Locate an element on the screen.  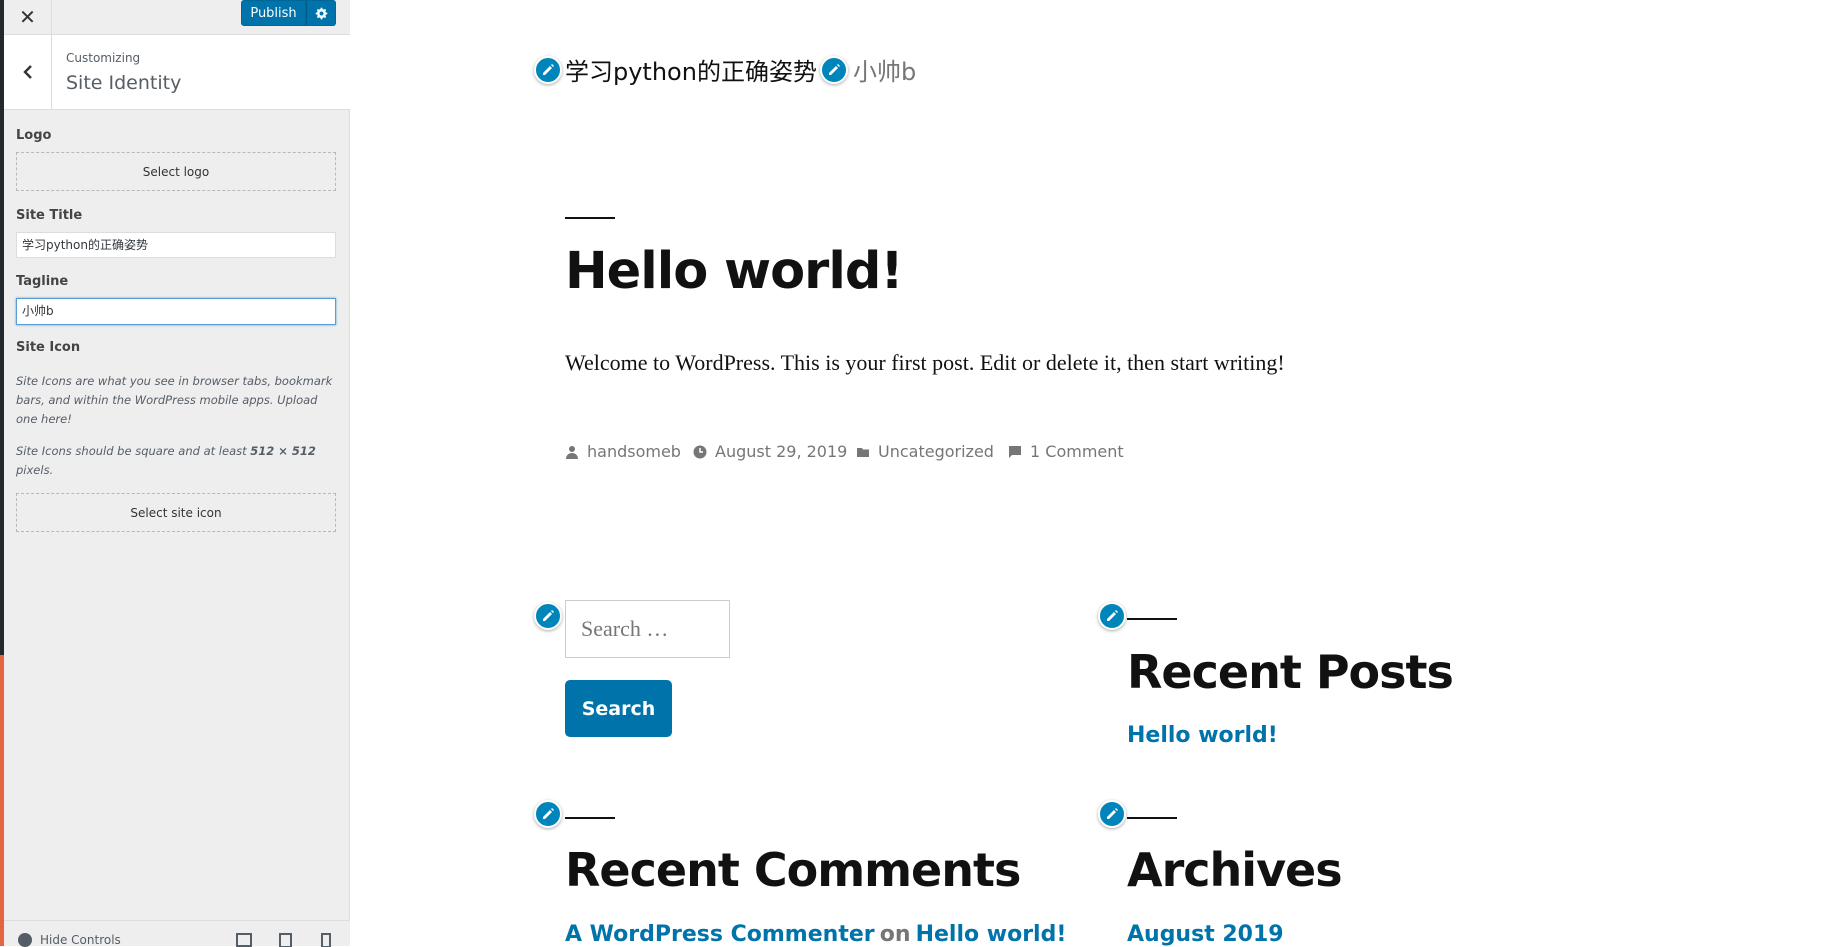
post-divider is located at coordinates (590, 218).